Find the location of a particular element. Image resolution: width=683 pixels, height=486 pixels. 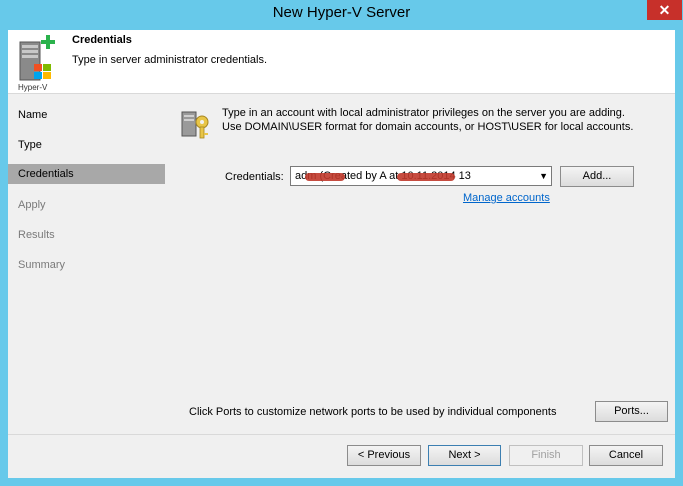

manage-accounts-link: Manage accounts is located at coordinates (506, 198).